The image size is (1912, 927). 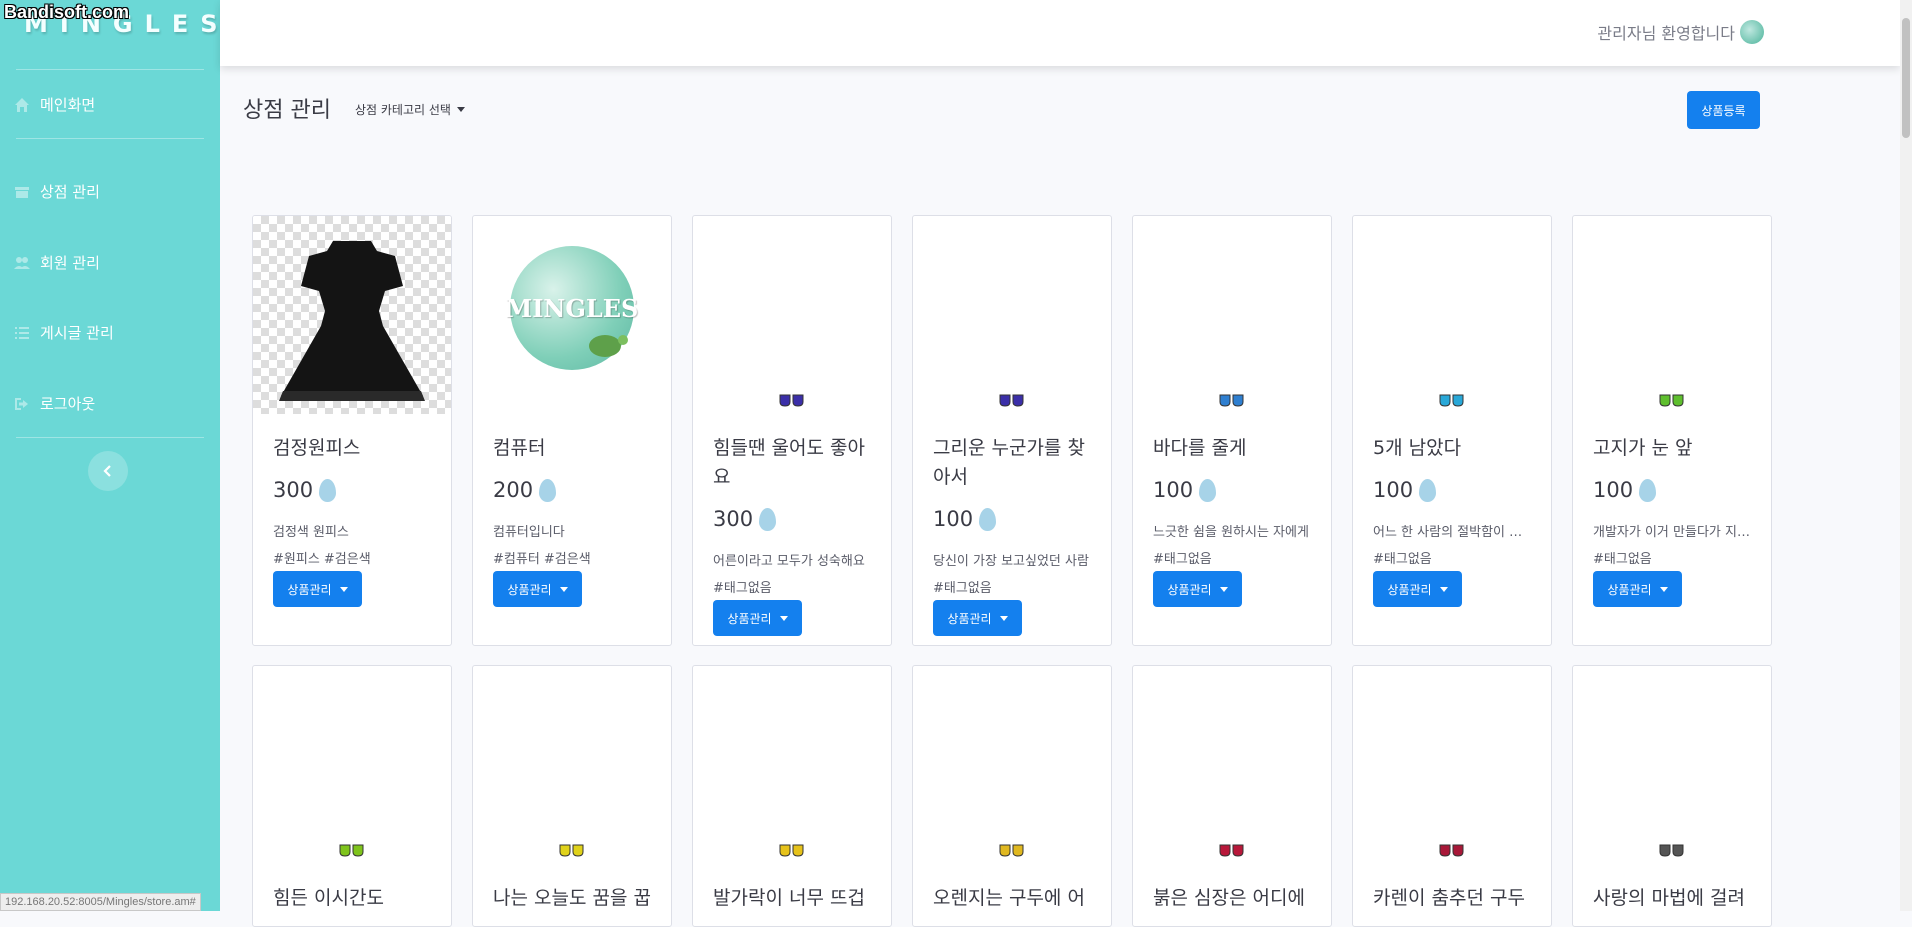 I want to click on product-title: 사랑의 마법에 걸려, so click(x=1673, y=898).